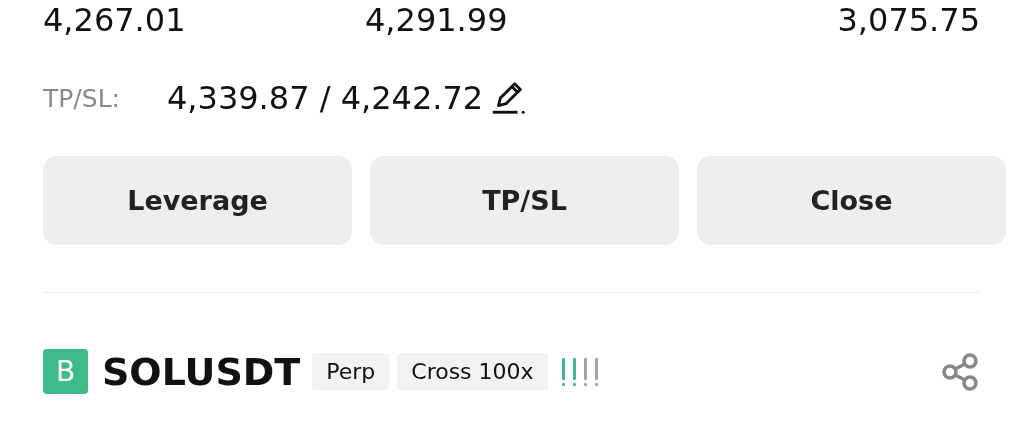  Describe the element at coordinates (472, 371) in the screenshot. I see `tag: Cross 100x` at that location.